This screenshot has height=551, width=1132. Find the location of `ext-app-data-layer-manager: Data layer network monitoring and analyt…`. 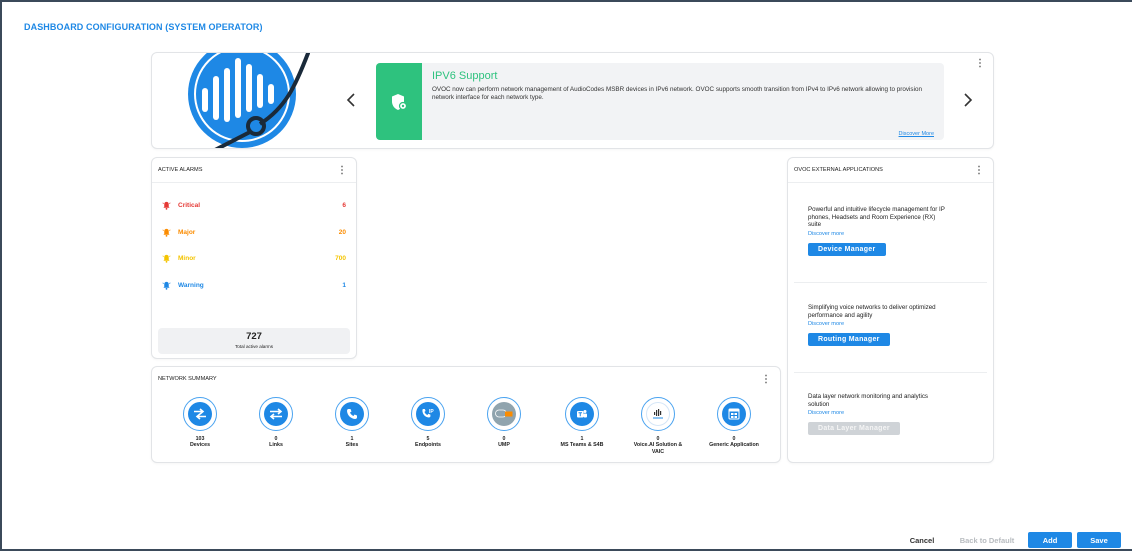

ext-app-data-layer-manager: Data layer network monitoring and analyt… is located at coordinates (895, 414).